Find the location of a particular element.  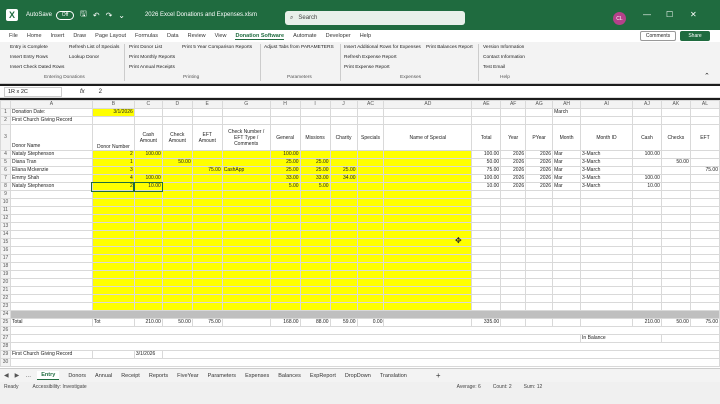

next-sheet-icon: ▶ is located at coordinates (17, 375).